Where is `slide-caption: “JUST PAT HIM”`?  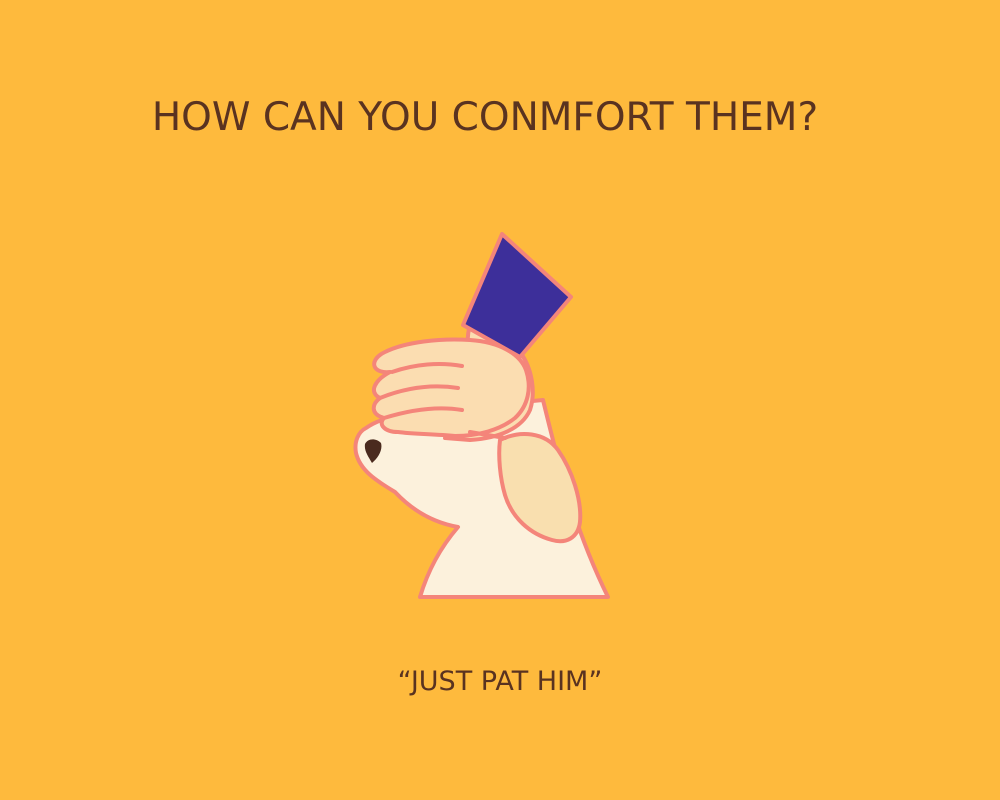
slide-caption: “JUST PAT HIM” is located at coordinates (500, 681).